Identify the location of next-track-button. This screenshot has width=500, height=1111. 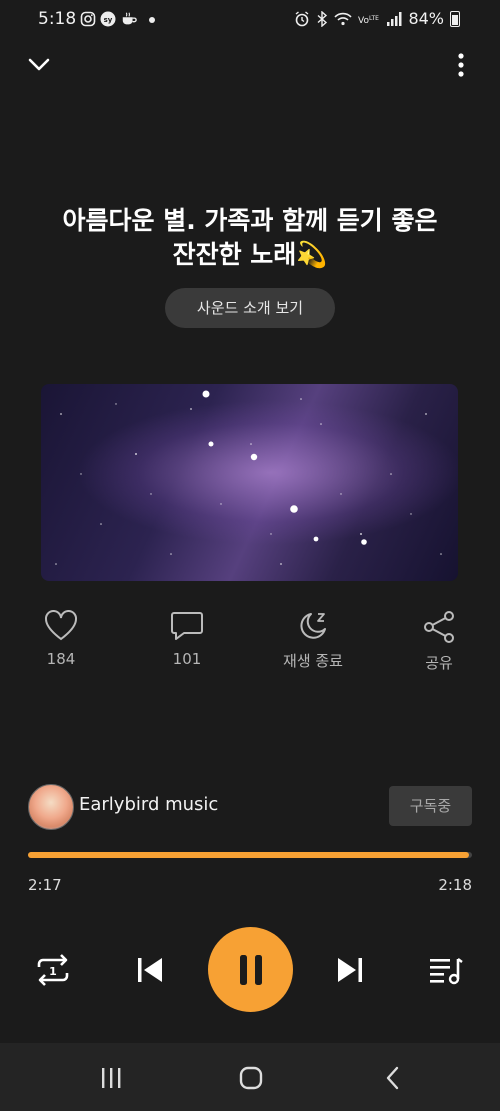
(350, 970).